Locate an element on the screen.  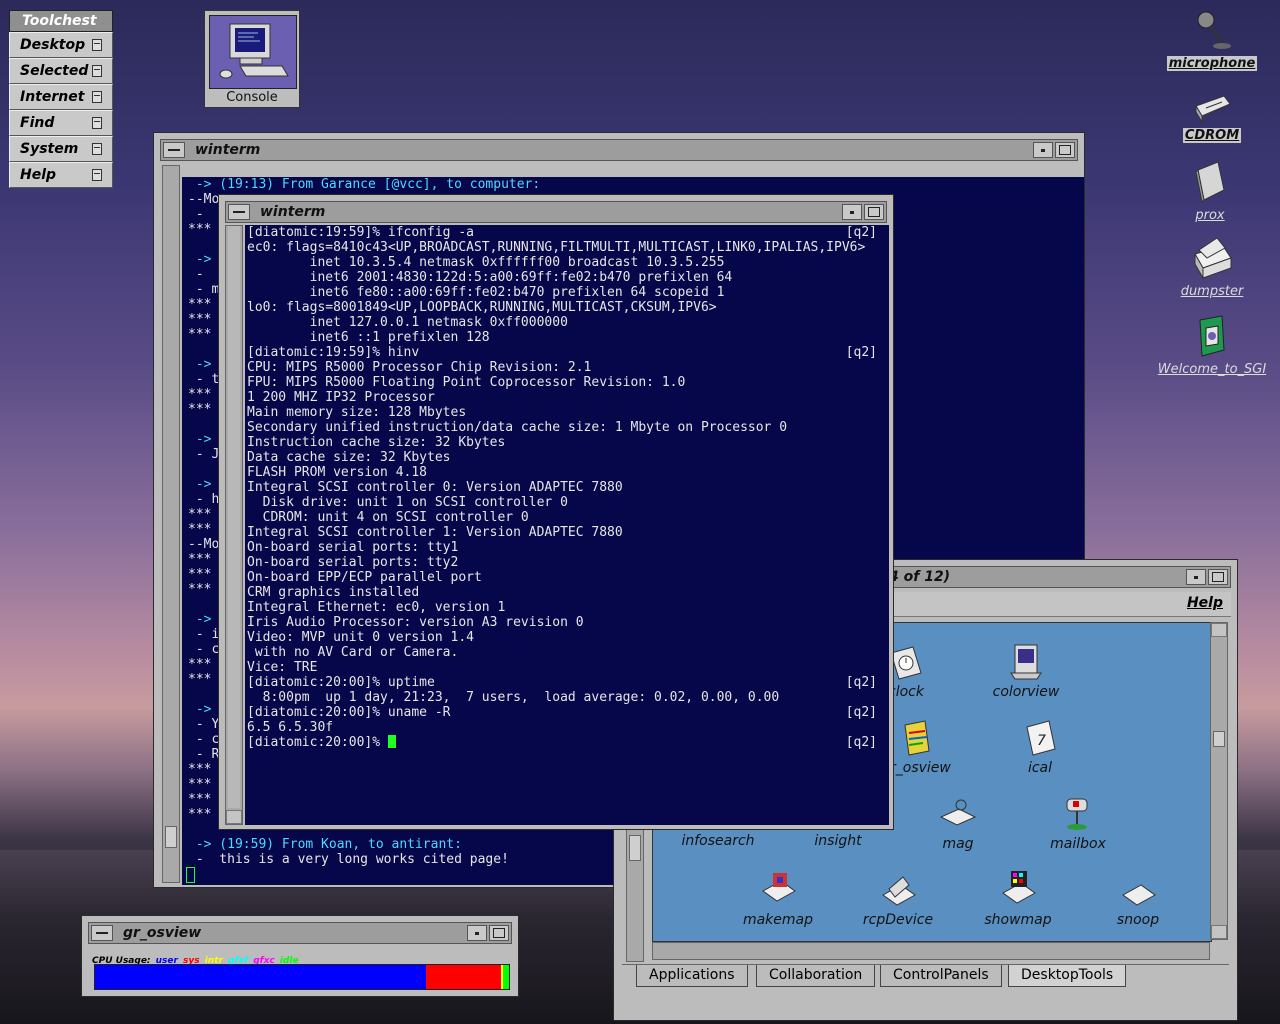
window-title-fragment: 4 of 12) is located at coordinates (920, 577).